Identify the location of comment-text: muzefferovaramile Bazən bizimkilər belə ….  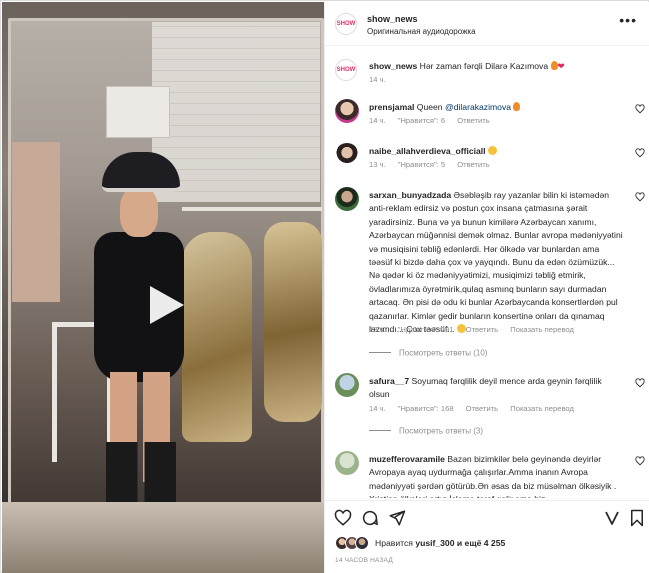
(496, 475).